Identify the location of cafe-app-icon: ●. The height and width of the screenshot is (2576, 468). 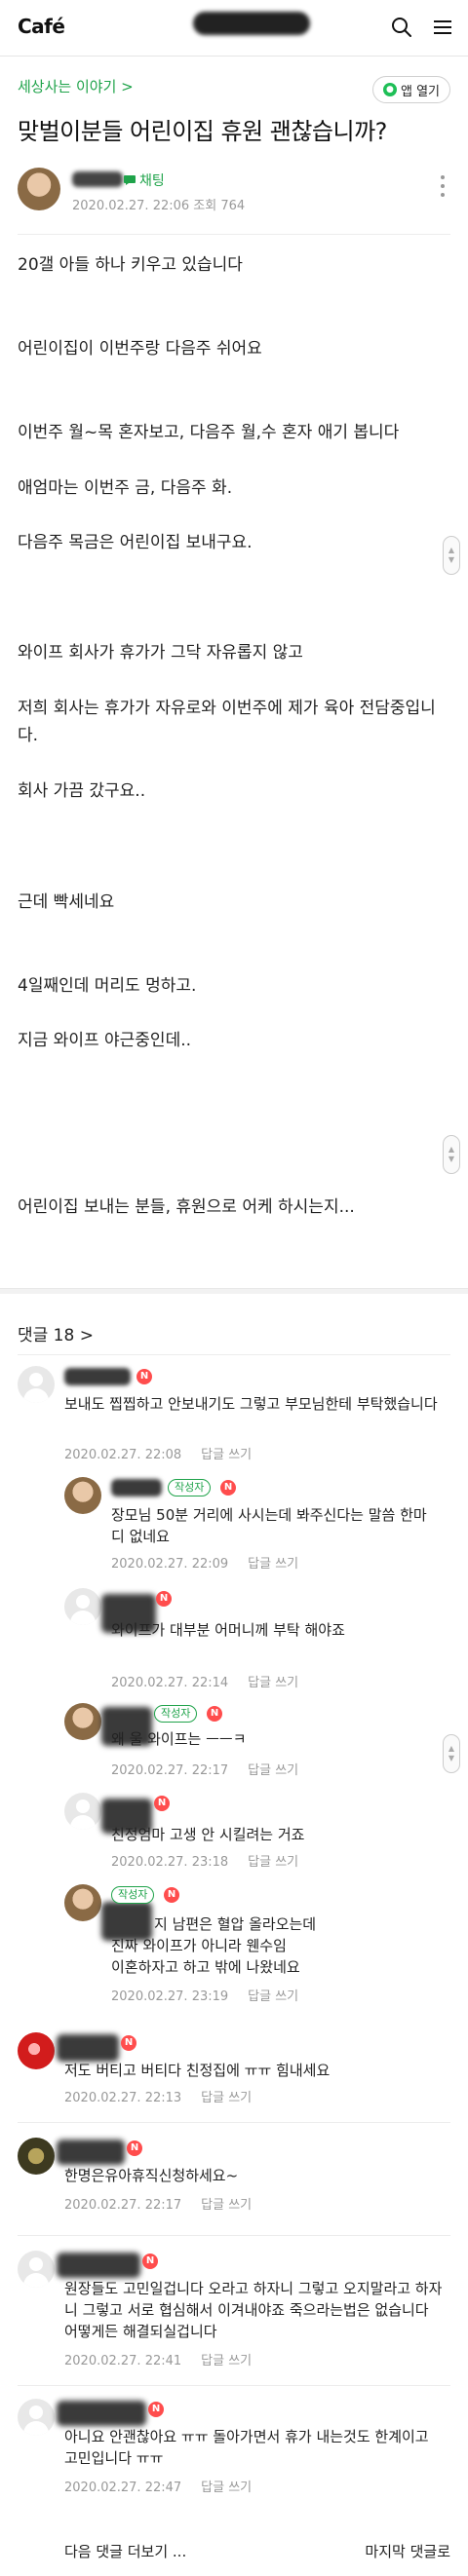
(389, 89).